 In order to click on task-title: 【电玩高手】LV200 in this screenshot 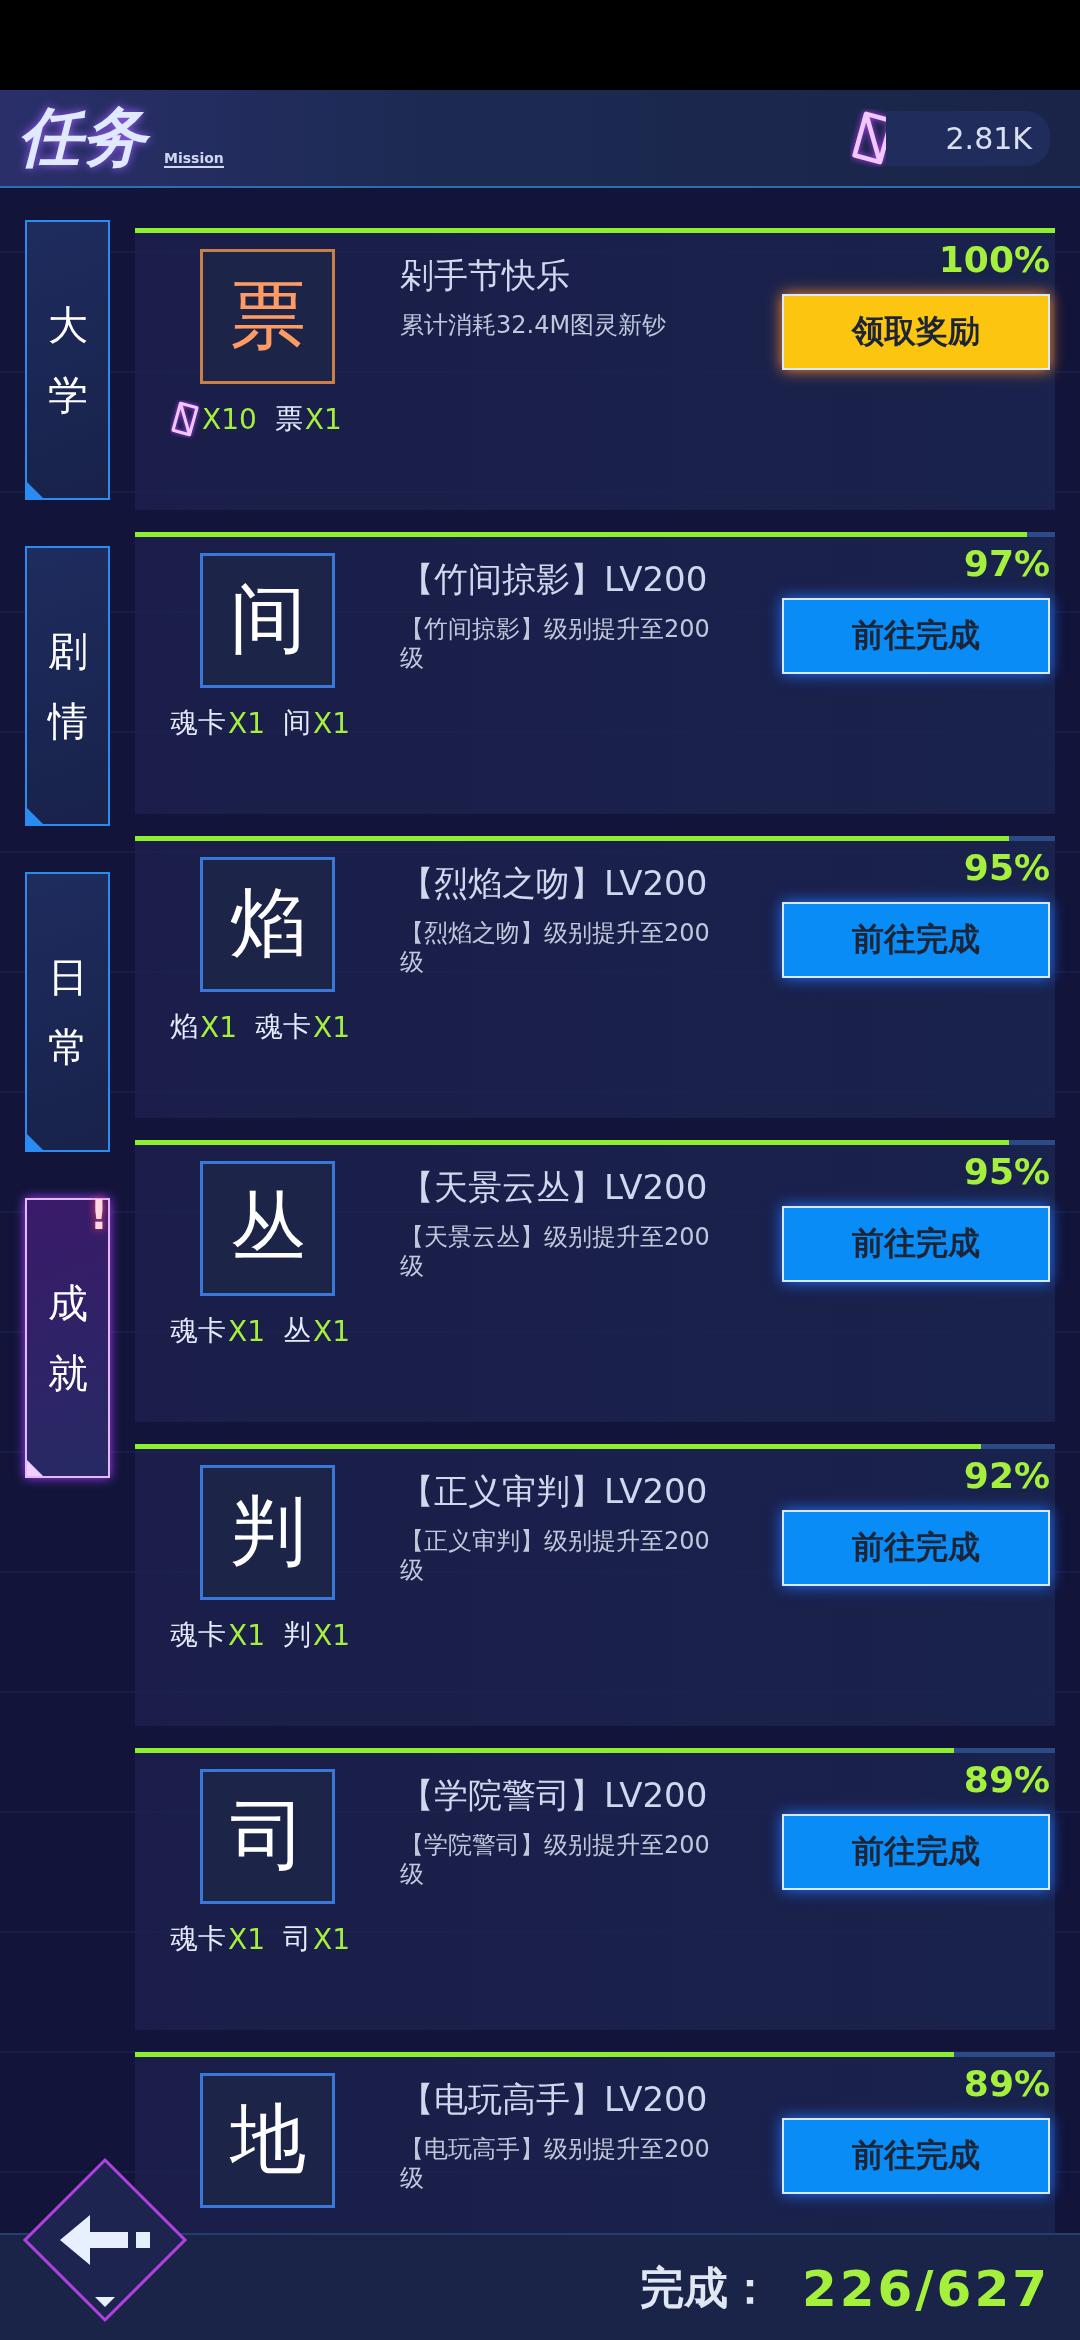, I will do `click(554, 2099)`.